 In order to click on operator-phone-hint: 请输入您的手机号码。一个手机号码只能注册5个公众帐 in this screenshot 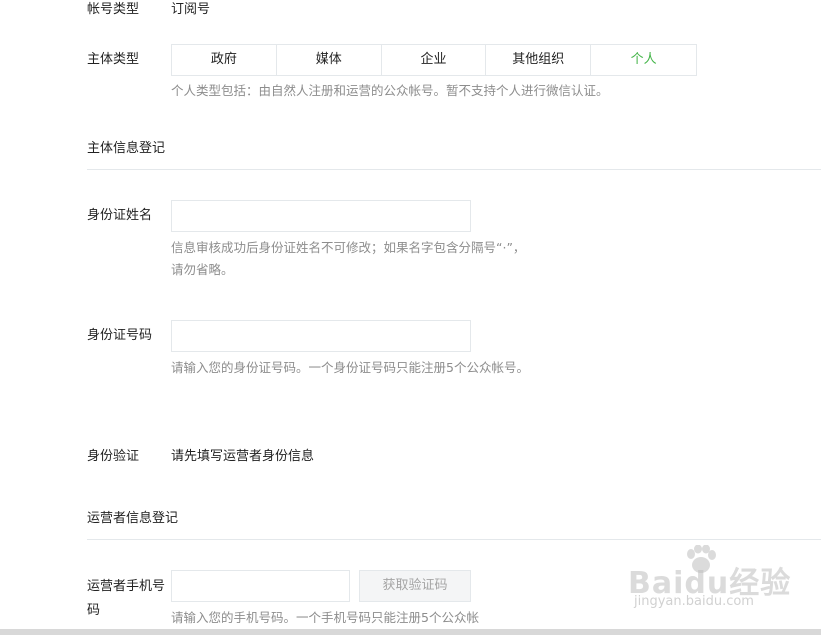, I will do `click(325, 617)`.